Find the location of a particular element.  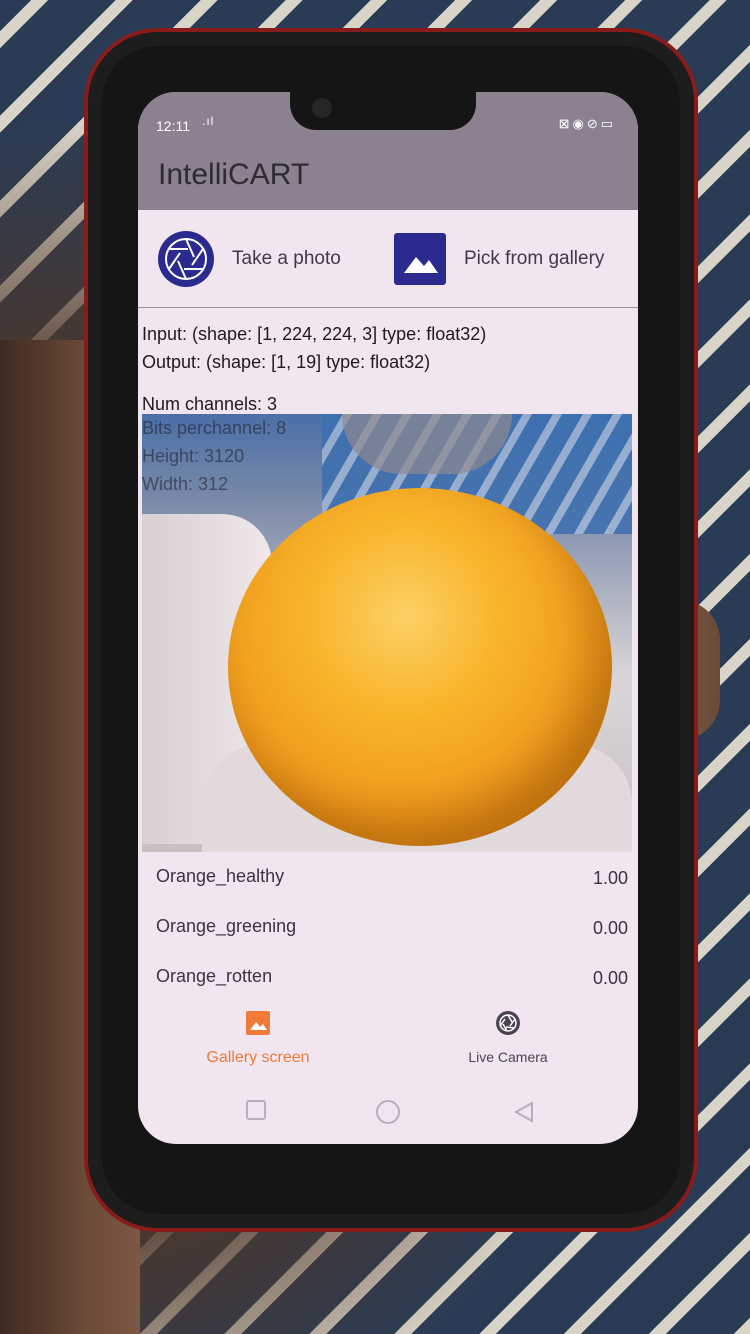

circle-icon is located at coordinates (388, 1112).